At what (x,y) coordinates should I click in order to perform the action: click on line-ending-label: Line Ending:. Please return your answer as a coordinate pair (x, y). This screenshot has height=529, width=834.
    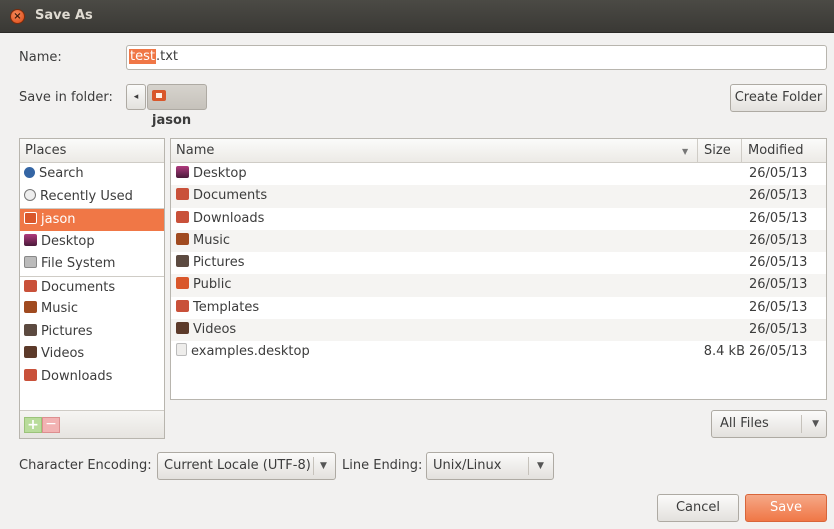
    Looking at the image, I should click on (382, 465).